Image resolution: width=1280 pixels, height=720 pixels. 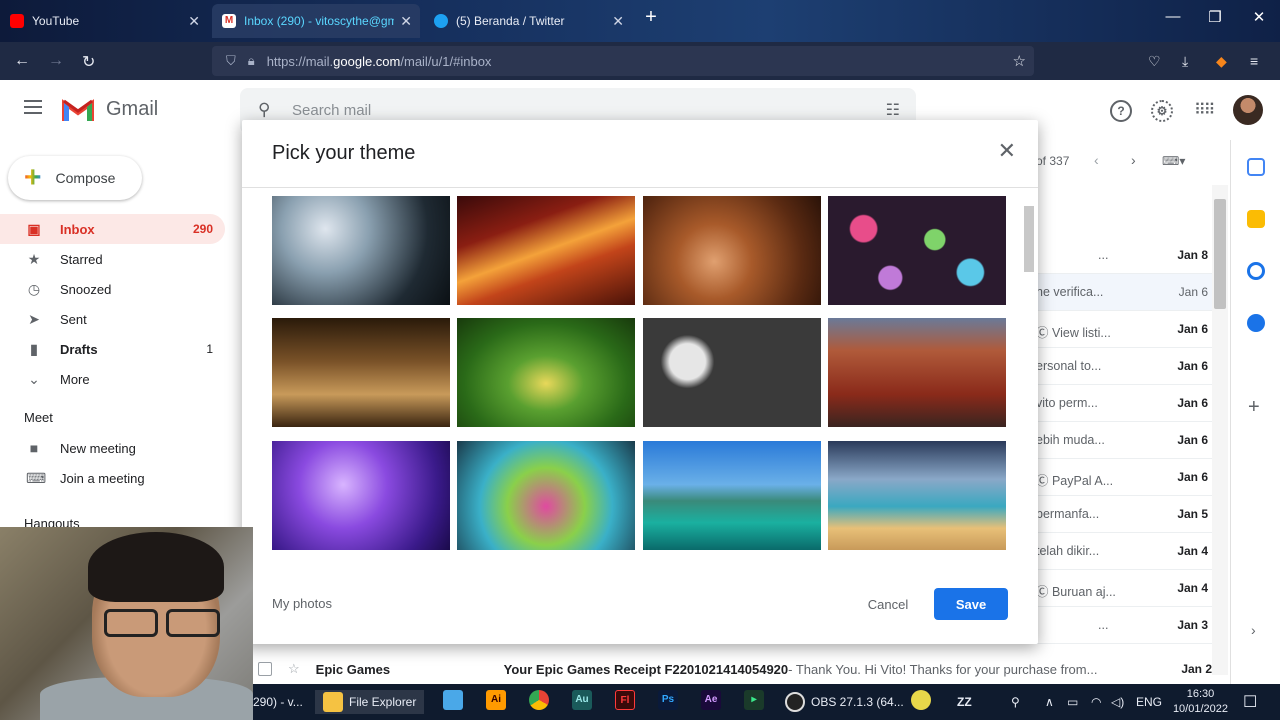 What do you see at coordinates (56, 21) in the screenshot?
I see `tab-label: YouTube` at bounding box center [56, 21].